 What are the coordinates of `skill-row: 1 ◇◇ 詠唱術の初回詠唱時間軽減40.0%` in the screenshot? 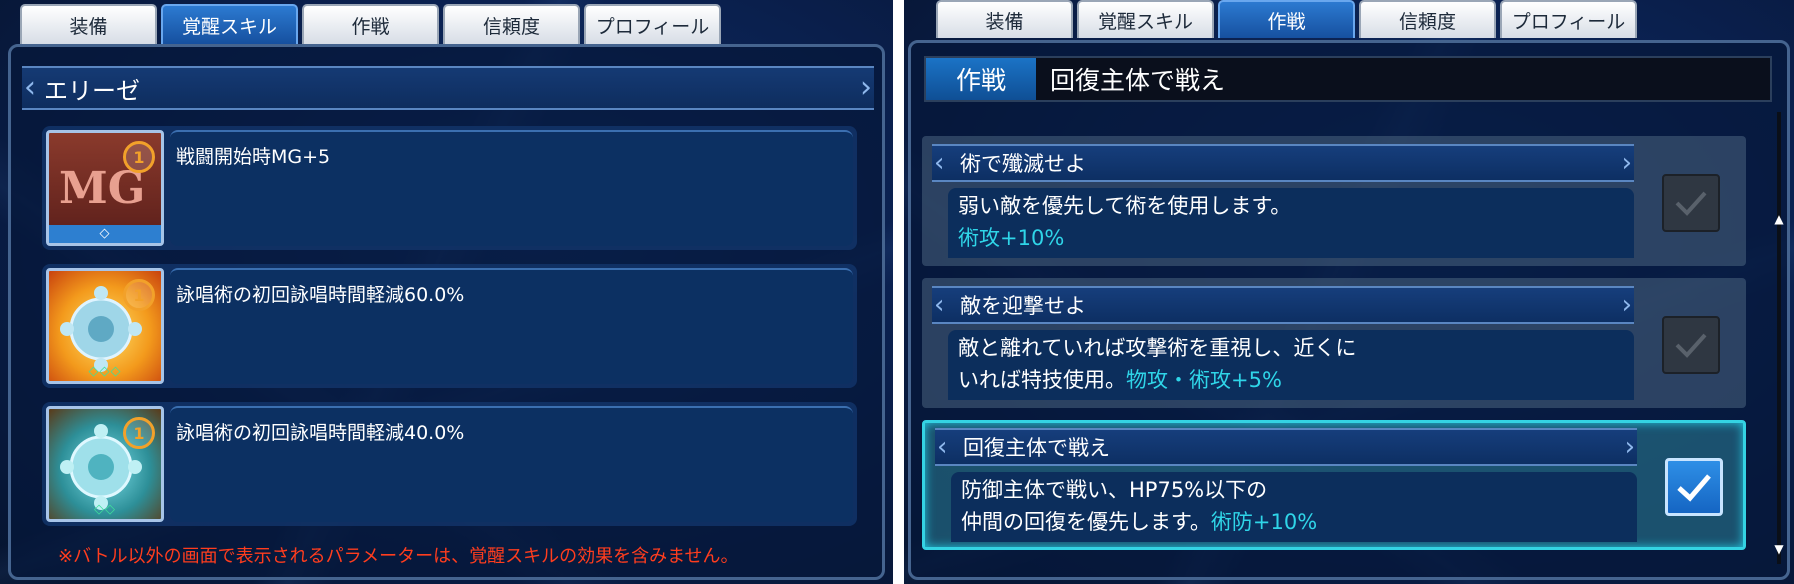 It's located at (449, 464).